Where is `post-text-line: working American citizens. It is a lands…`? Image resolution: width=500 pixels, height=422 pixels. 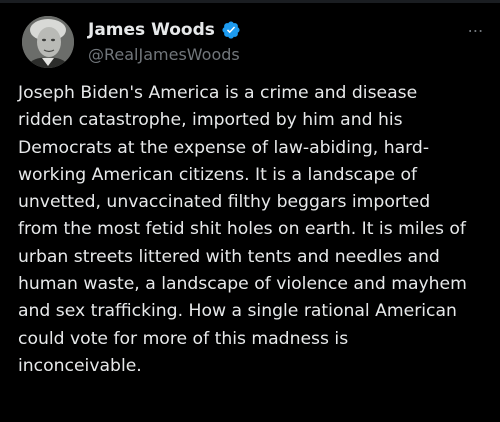
post-text-line: working American citizens. It is a lands… is located at coordinates (218, 174).